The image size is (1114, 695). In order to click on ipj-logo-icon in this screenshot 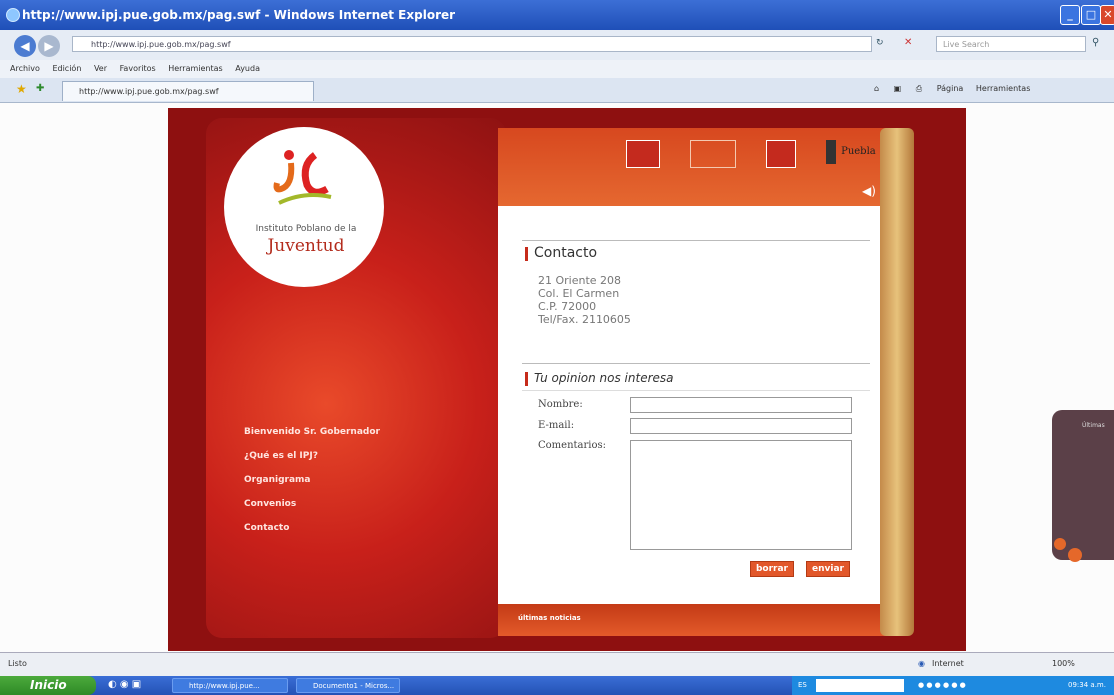, I will do `click(302, 177)`.